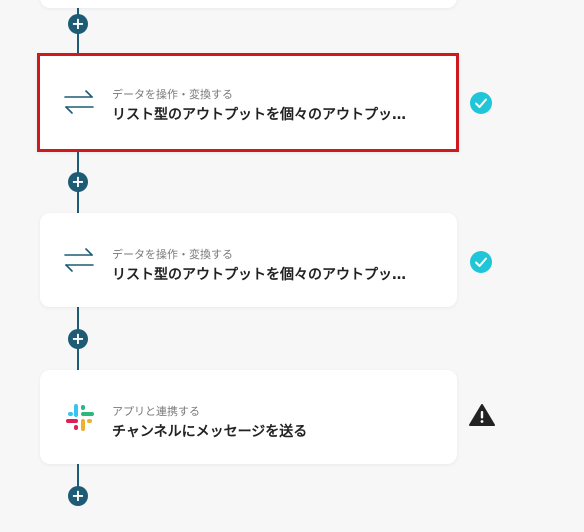 The height and width of the screenshot is (532, 584). Describe the element at coordinates (79, 417) in the screenshot. I see `slack-icon` at that location.